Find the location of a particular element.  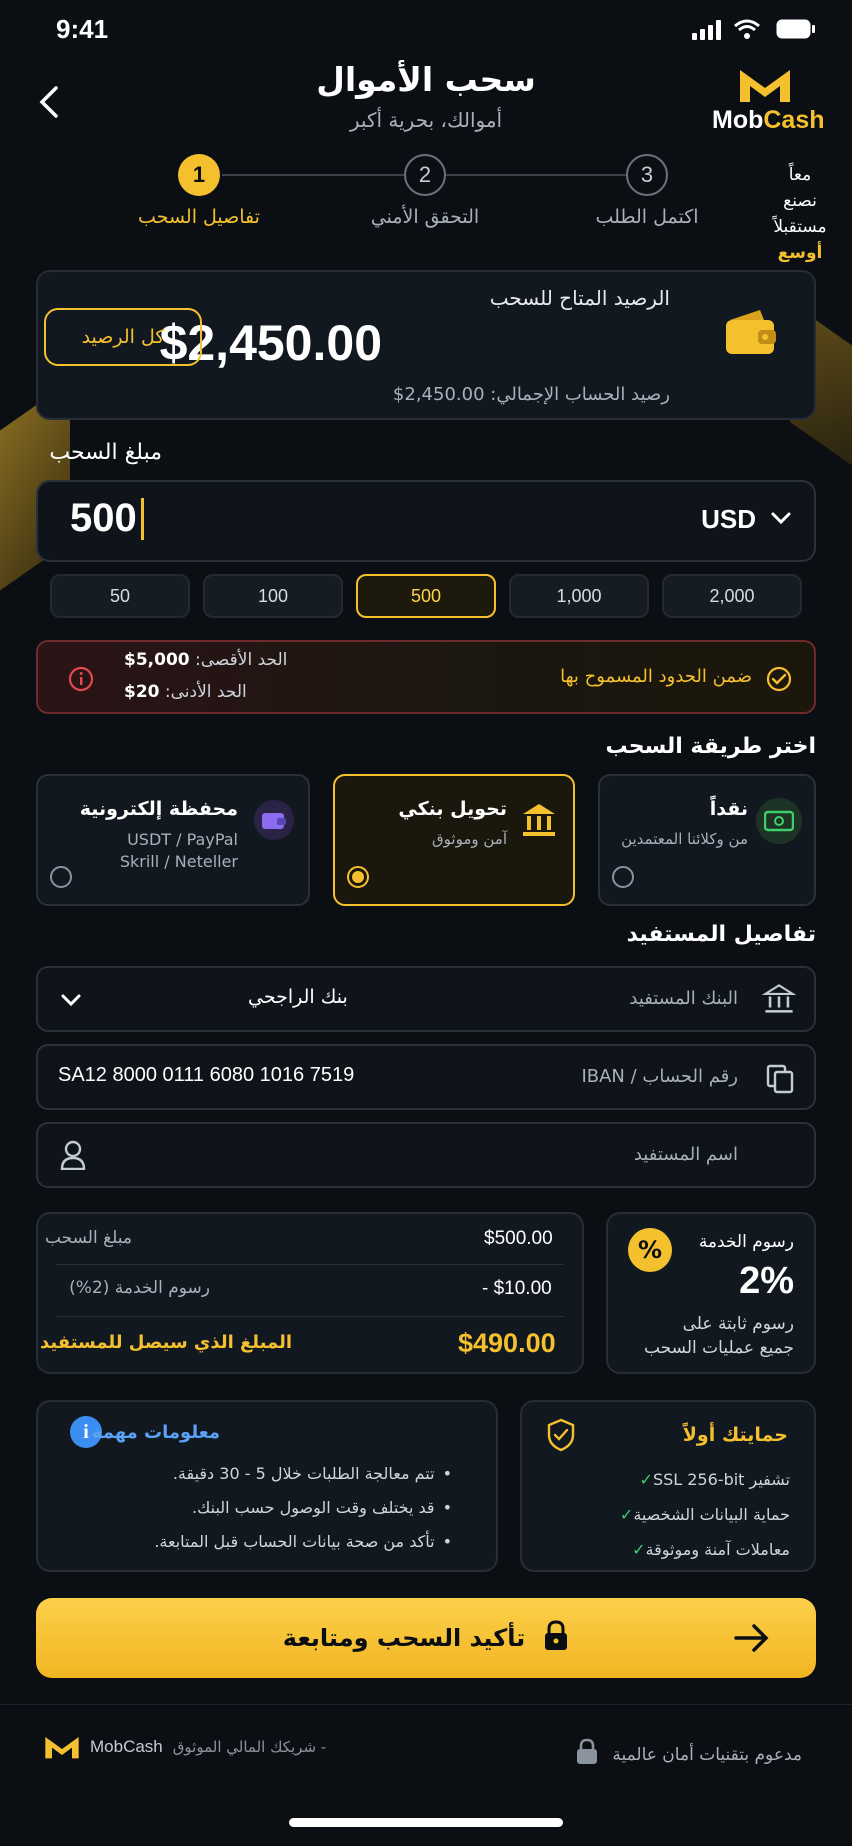

info-item-3: •تأكد من صحة بيانات الحساب قبل المتابعة. is located at coordinates (303, 1541).